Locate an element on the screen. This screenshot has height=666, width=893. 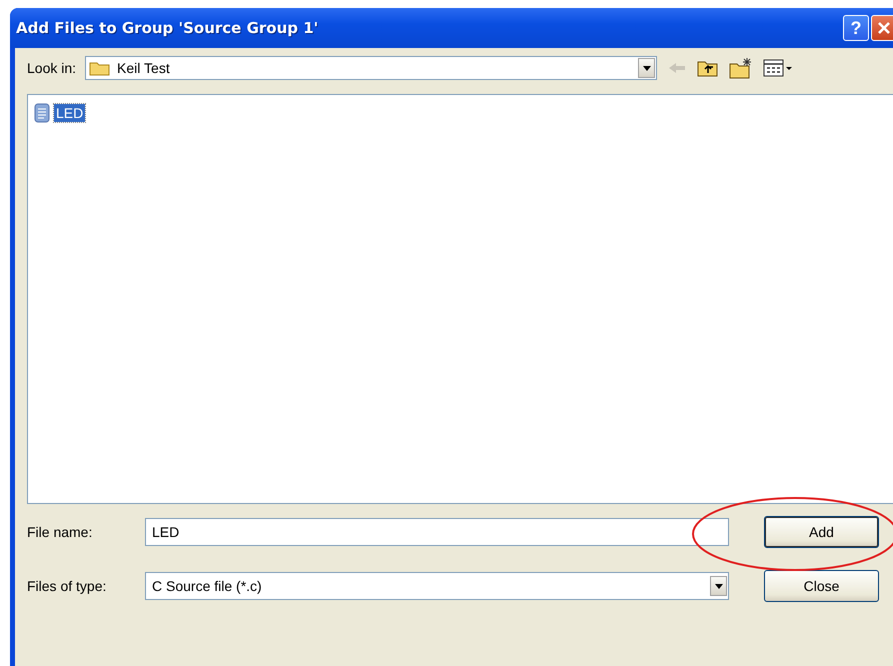
file-type-label: Files of type: is located at coordinates (67, 586).